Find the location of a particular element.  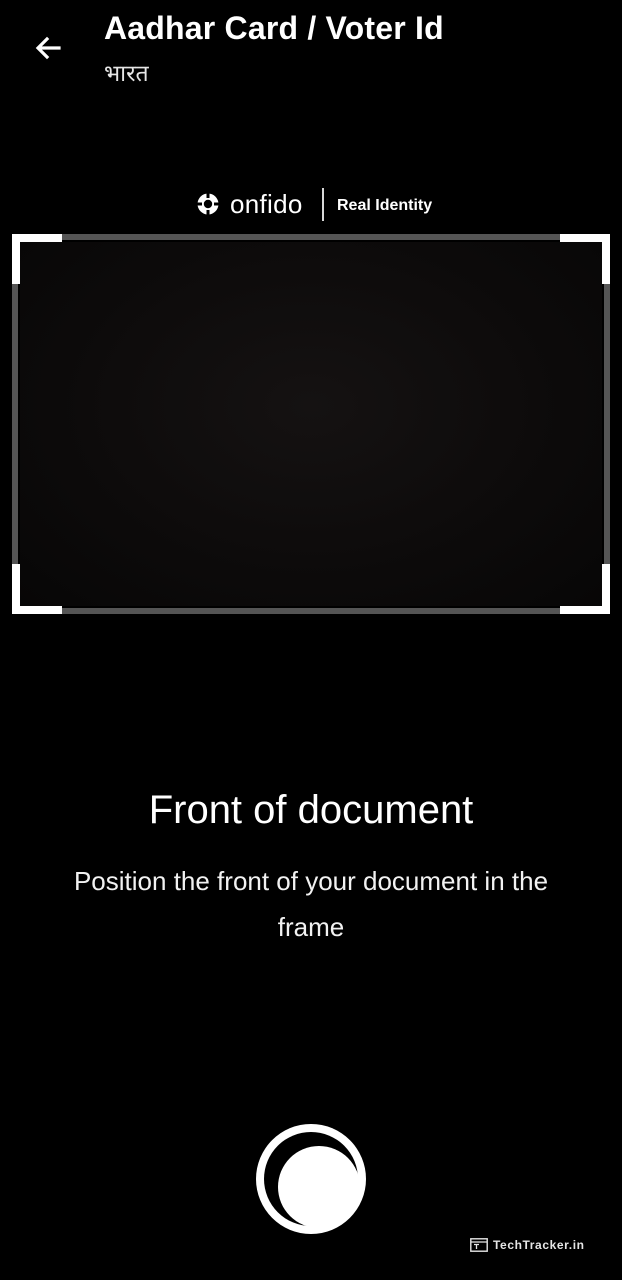

frame-corner-bottom-left is located at coordinates (37, 589).